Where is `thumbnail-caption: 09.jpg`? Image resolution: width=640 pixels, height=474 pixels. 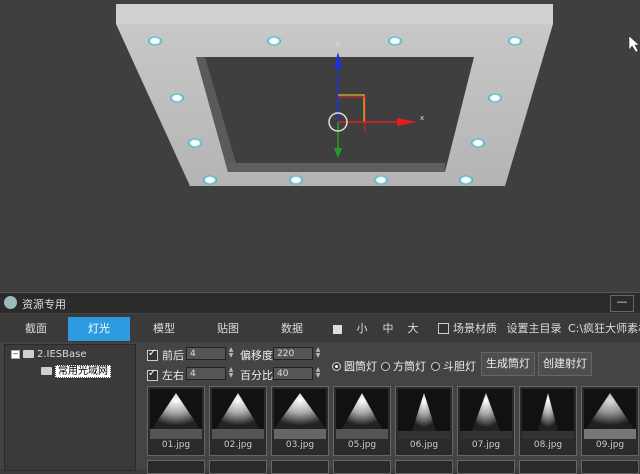
thumbnail-caption: 09.jpg is located at coordinates (610, 445).